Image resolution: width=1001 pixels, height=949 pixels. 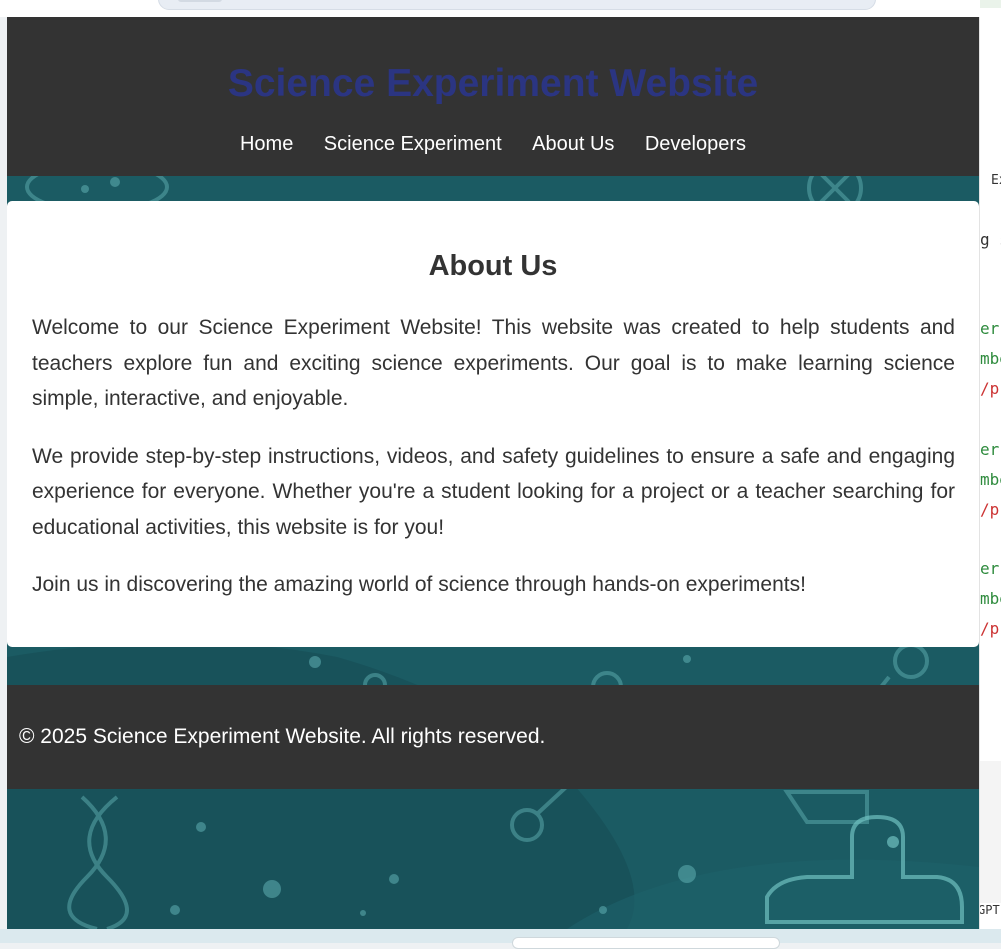 I want to click on code-fragment: g s, so click(x=990, y=239).